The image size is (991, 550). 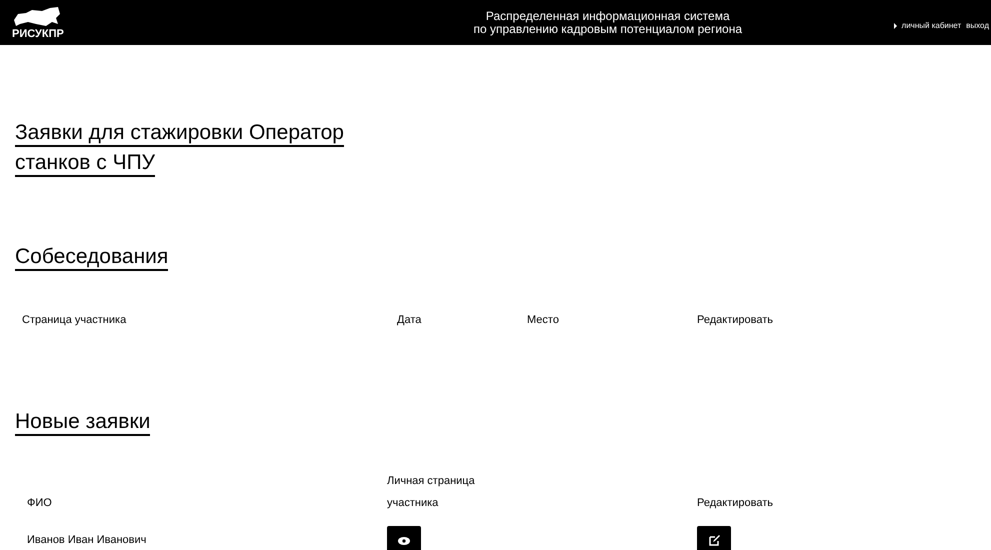 I want to click on edit-icon, so click(x=714, y=540).